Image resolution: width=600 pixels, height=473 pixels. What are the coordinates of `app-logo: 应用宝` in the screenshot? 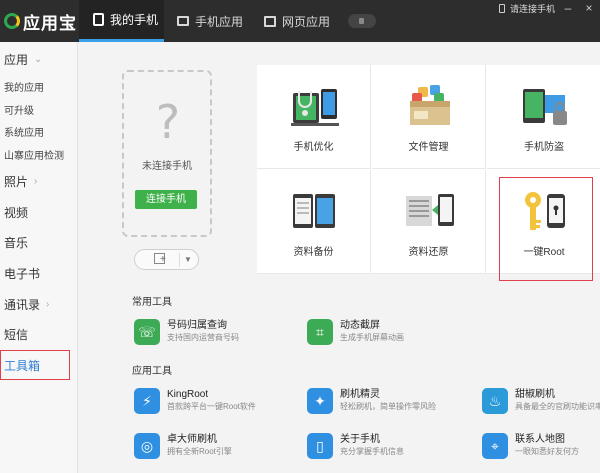 It's located at (39, 21).